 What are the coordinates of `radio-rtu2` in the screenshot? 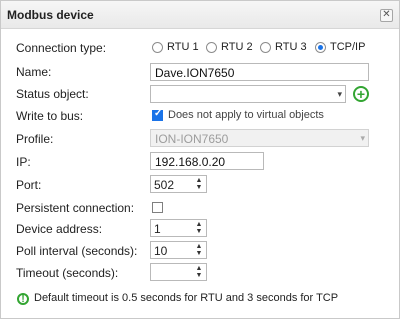 It's located at (211, 47).